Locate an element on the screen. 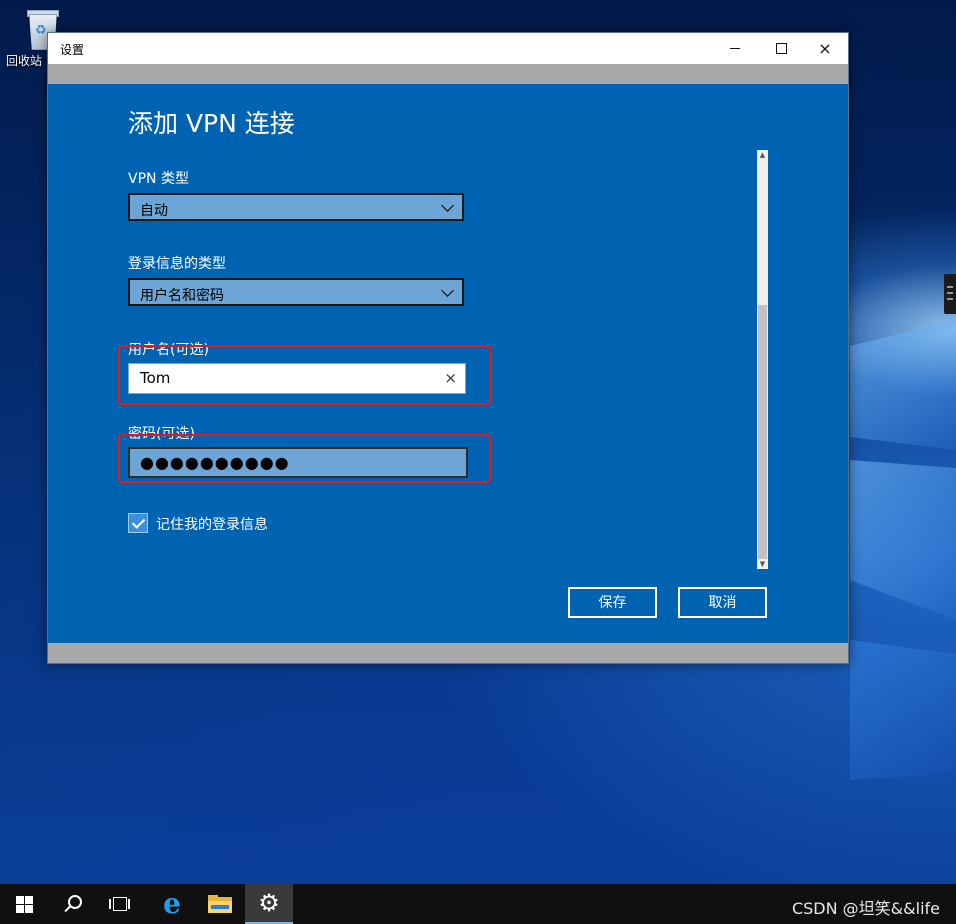 Image resolution: width=956 pixels, height=924 pixels. edge-handle is located at coordinates (950, 294).